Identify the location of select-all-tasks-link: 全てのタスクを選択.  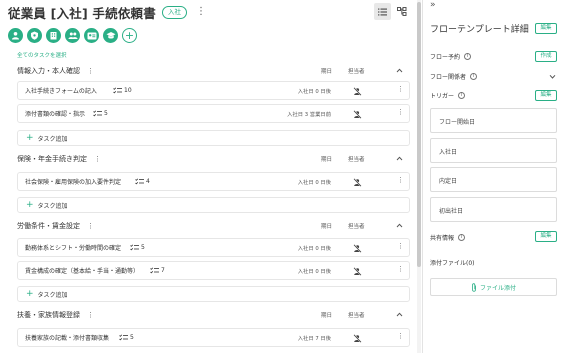
(42, 55).